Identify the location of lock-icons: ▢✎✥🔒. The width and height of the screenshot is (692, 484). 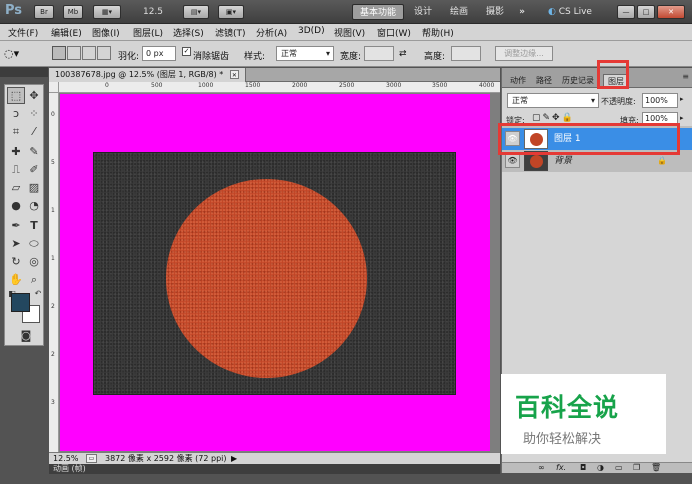
(553, 118).